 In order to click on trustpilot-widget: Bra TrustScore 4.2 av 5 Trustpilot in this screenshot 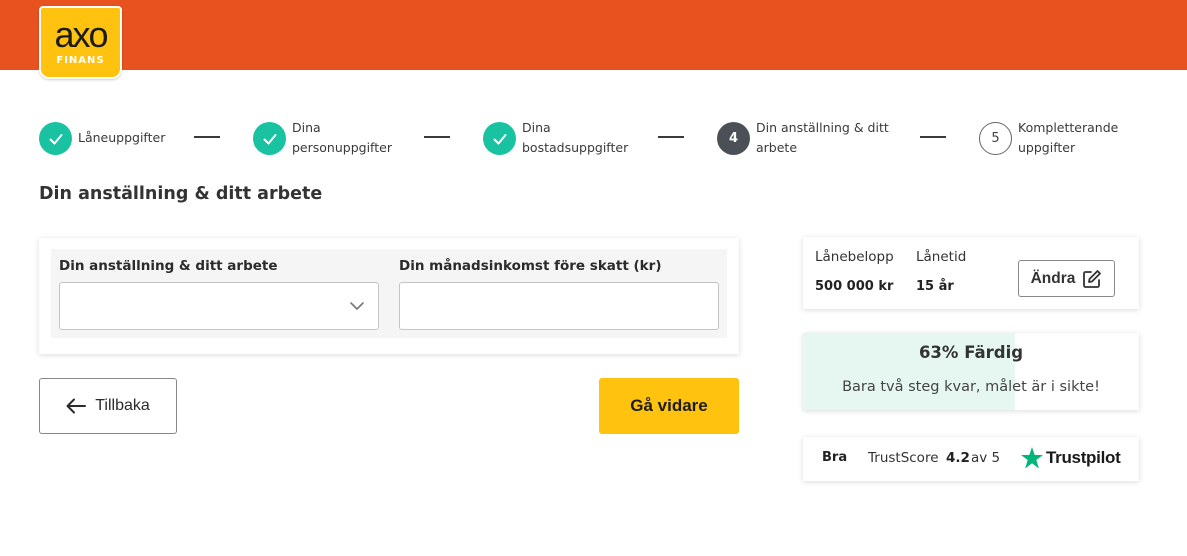, I will do `click(971, 459)`.